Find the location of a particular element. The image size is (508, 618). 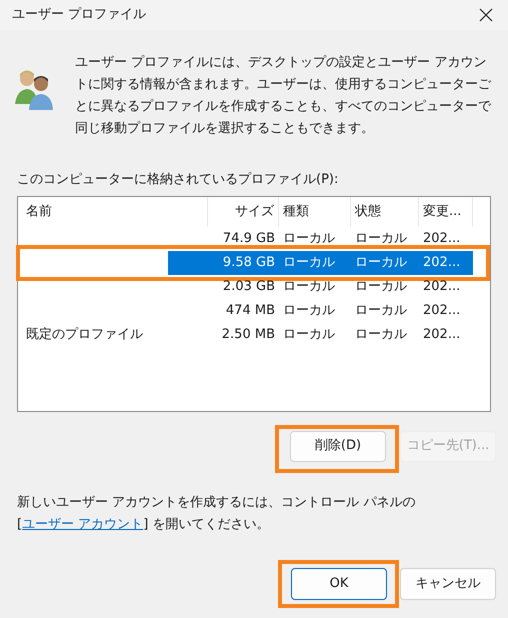

footer-text: 新しいユーザー アカウントを作成するには、コントロール パネルの [ユーザー アカウント] を開いてください。 is located at coordinates (216, 514).